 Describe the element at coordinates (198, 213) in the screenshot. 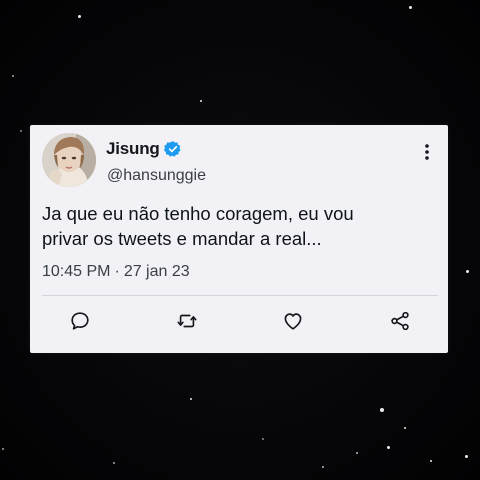

I see `tweet-text-line-1: Ja que eu não tenho coragem, eu vou` at that location.